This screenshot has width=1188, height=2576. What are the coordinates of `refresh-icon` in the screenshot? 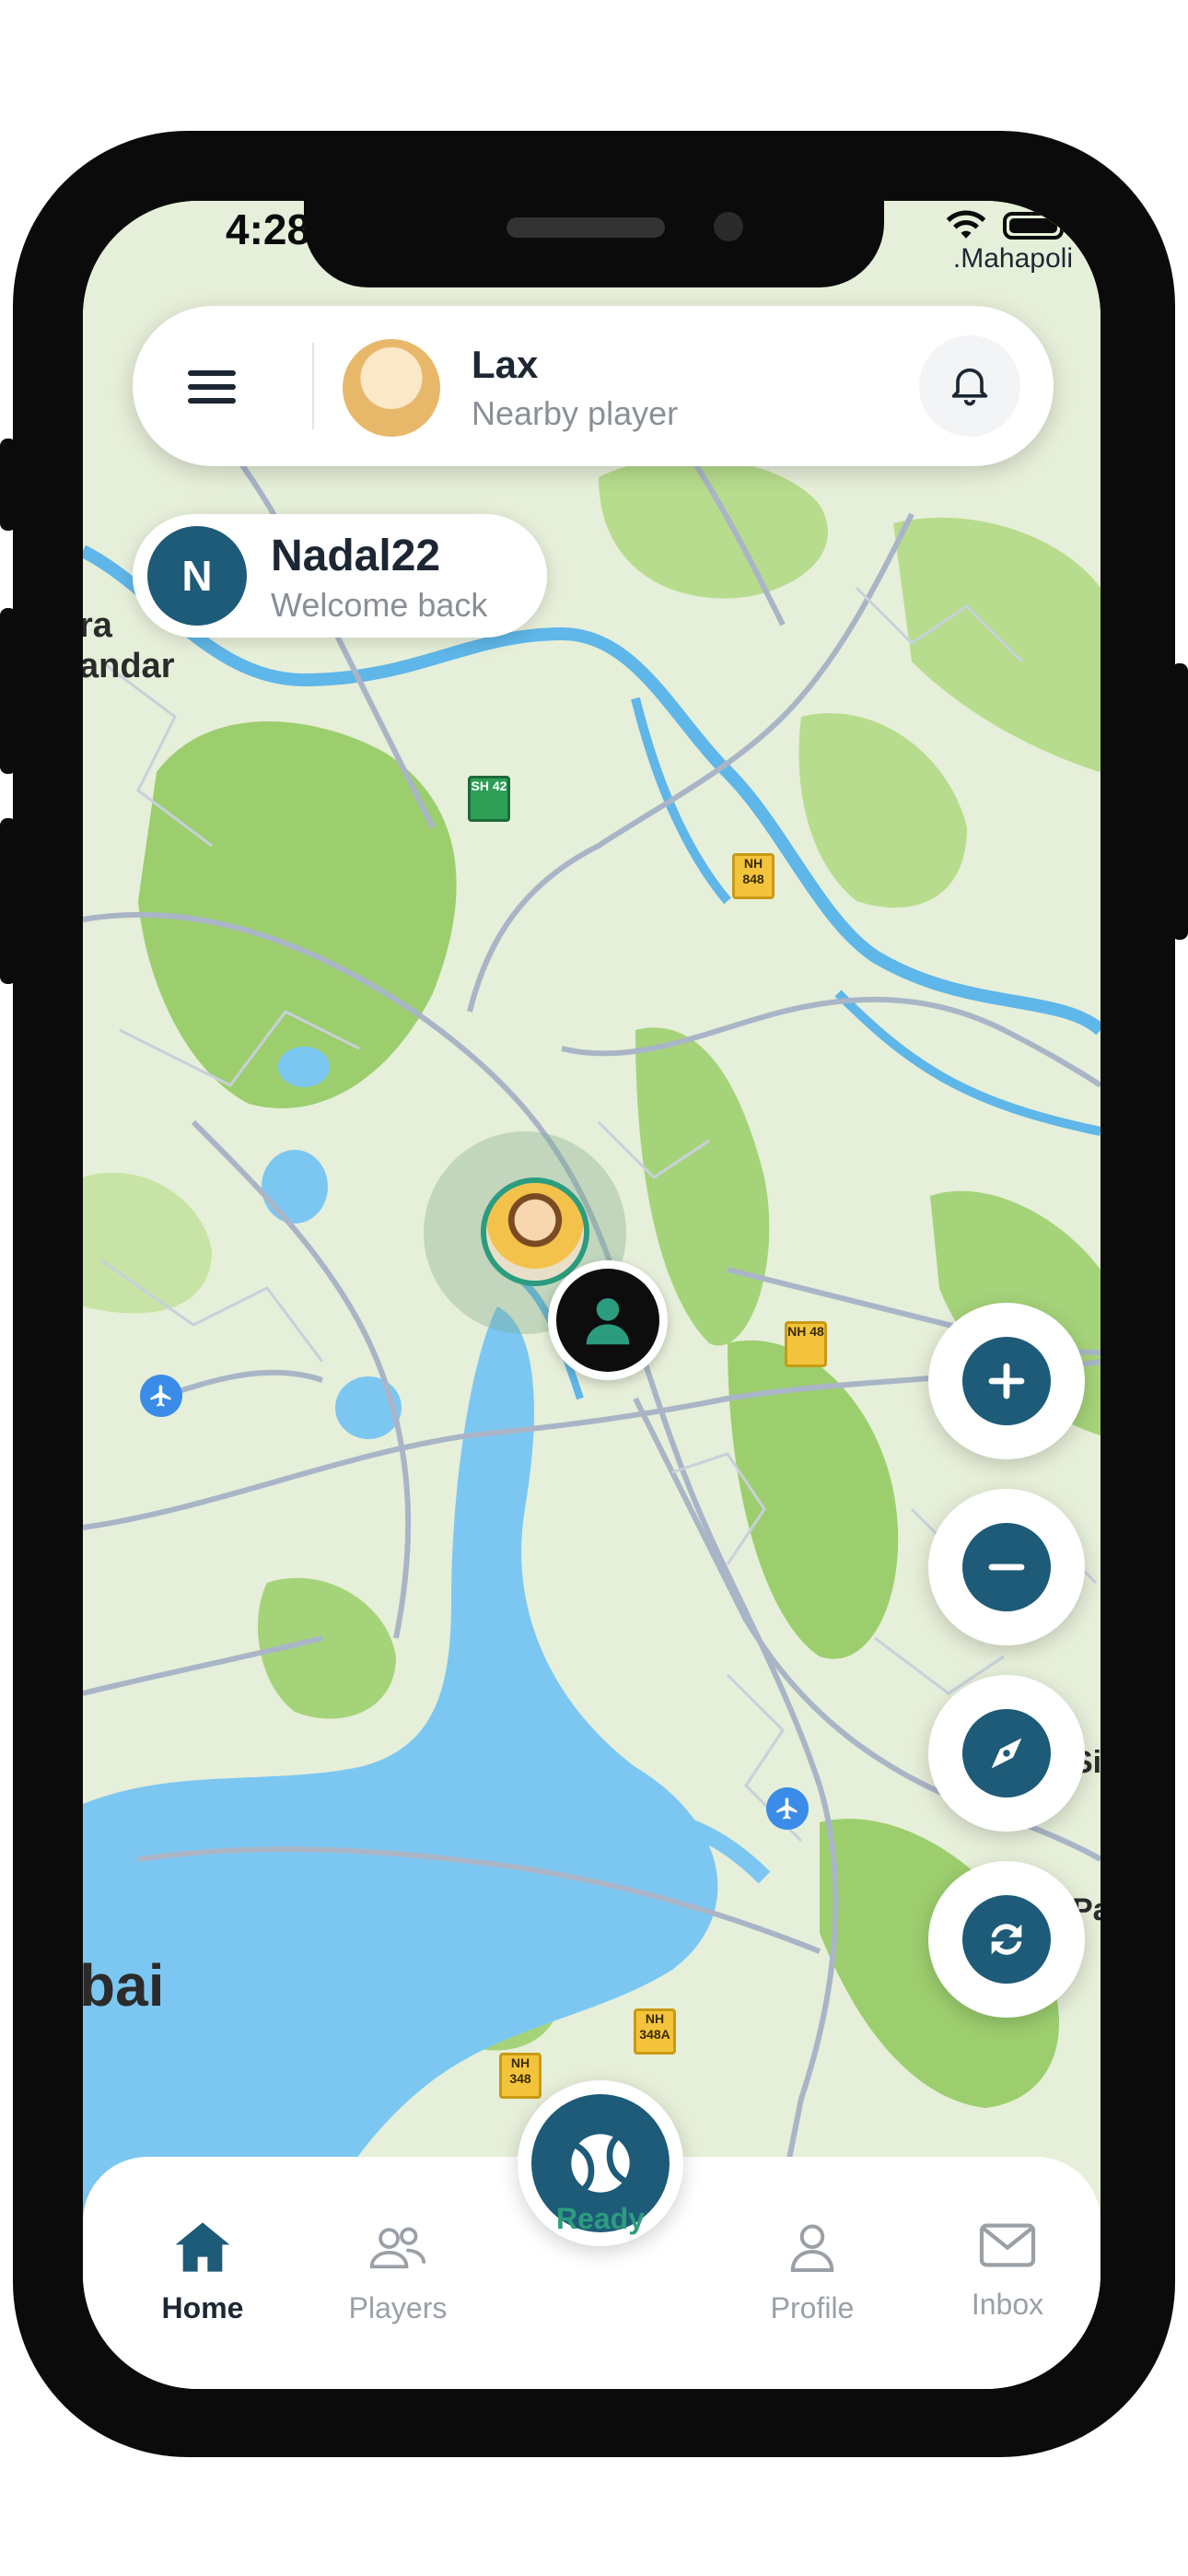 It's located at (1007, 1939).